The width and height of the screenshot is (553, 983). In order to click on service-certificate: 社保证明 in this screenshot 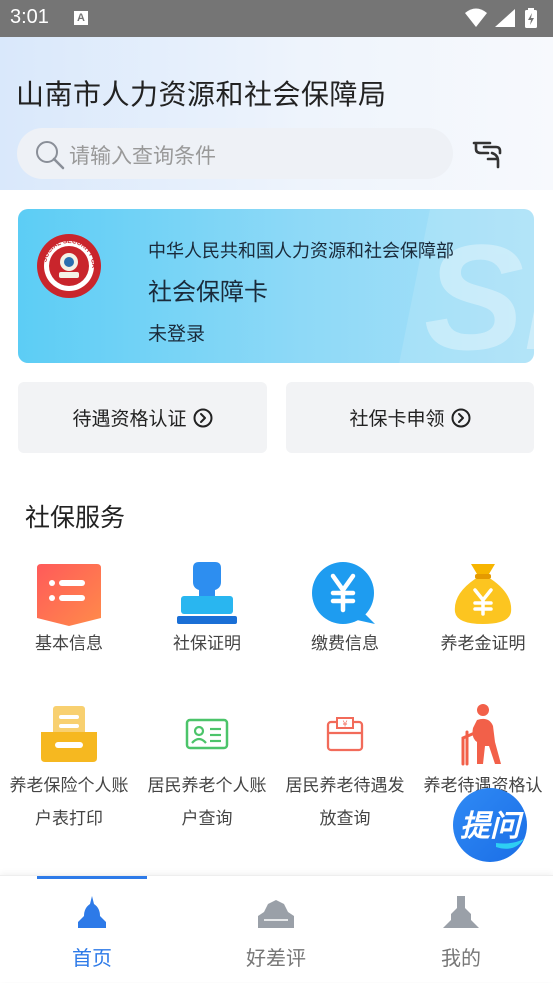, I will do `click(207, 610)`.